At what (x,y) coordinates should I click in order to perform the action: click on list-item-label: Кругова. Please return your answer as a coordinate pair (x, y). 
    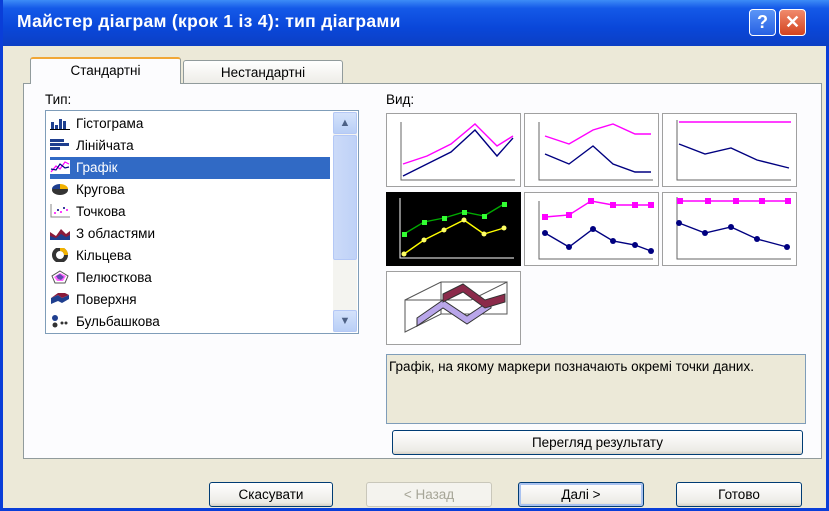
    Looking at the image, I should click on (100, 189).